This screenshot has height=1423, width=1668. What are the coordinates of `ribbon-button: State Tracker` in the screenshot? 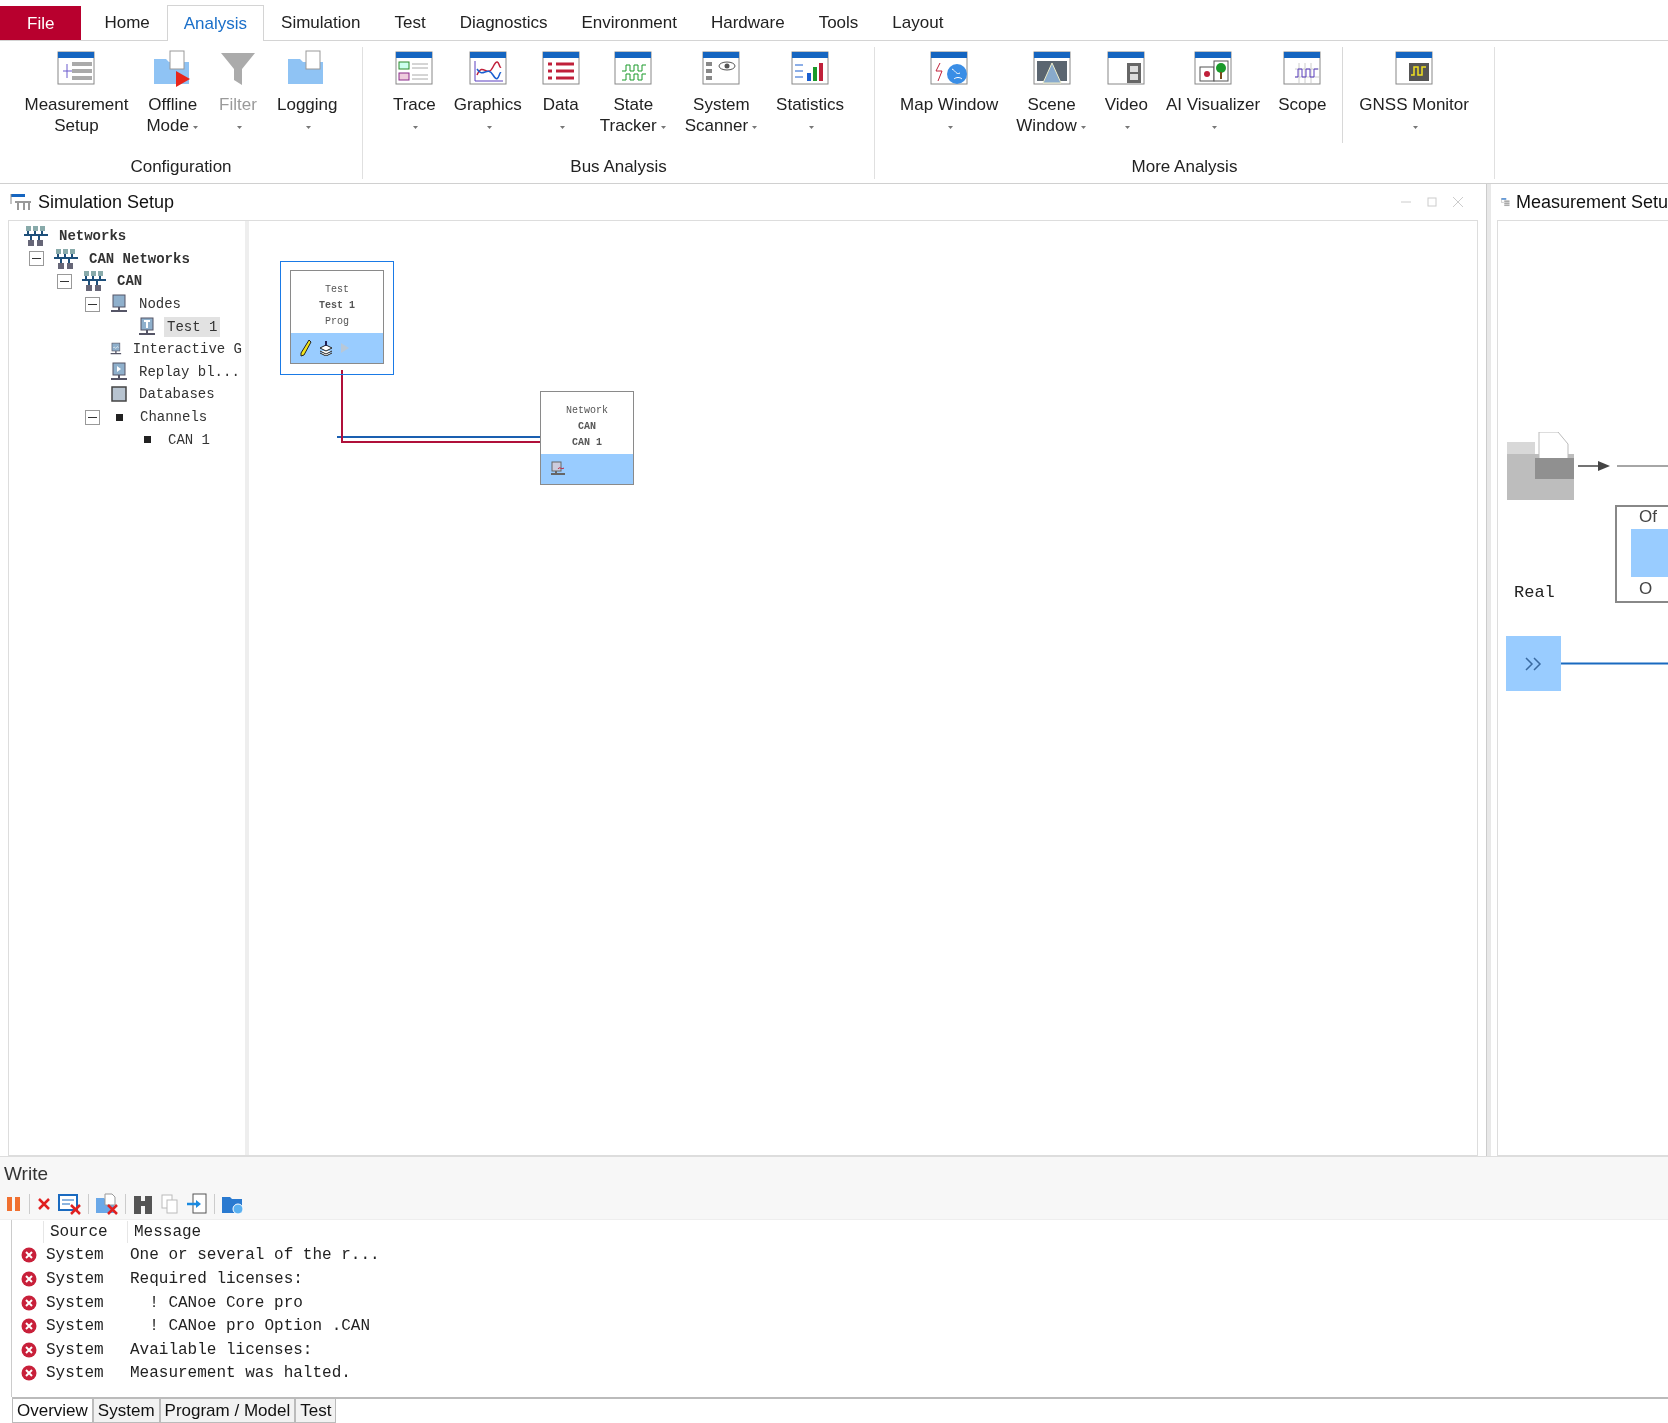 It's located at (633, 102).